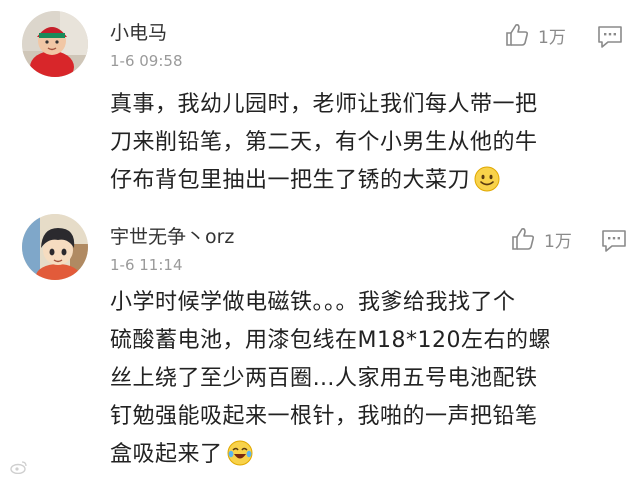 Image resolution: width=640 pixels, height=485 pixels. What do you see at coordinates (487, 179) in the screenshot?
I see `smile-emoji-icon` at bounding box center [487, 179].